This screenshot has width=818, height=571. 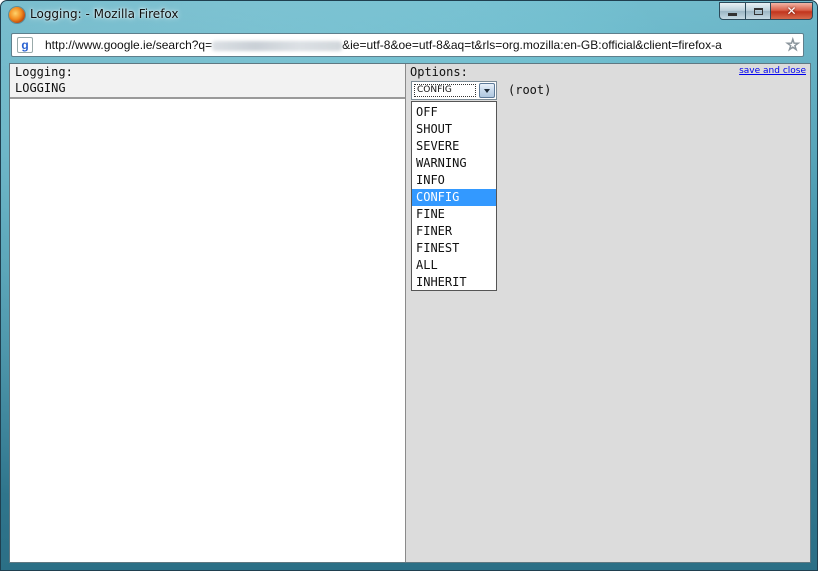 What do you see at coordinates (454, 214) in the screenshot?
I see `dropdown-option-fine: FINE` at bounding box center [454, 214].